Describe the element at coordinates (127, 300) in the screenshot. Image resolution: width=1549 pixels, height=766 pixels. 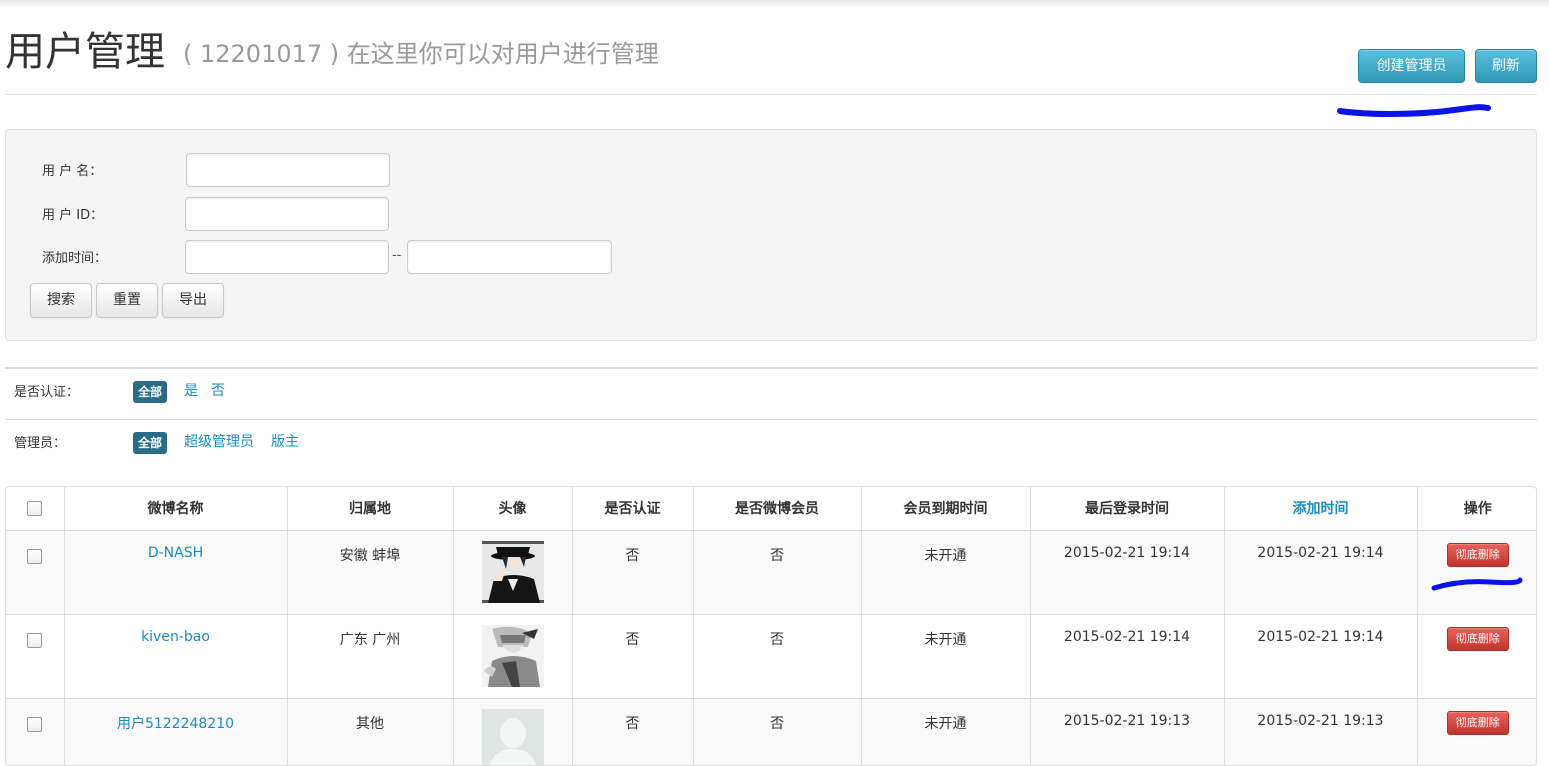
I see `reset-button: 重置` at that location.